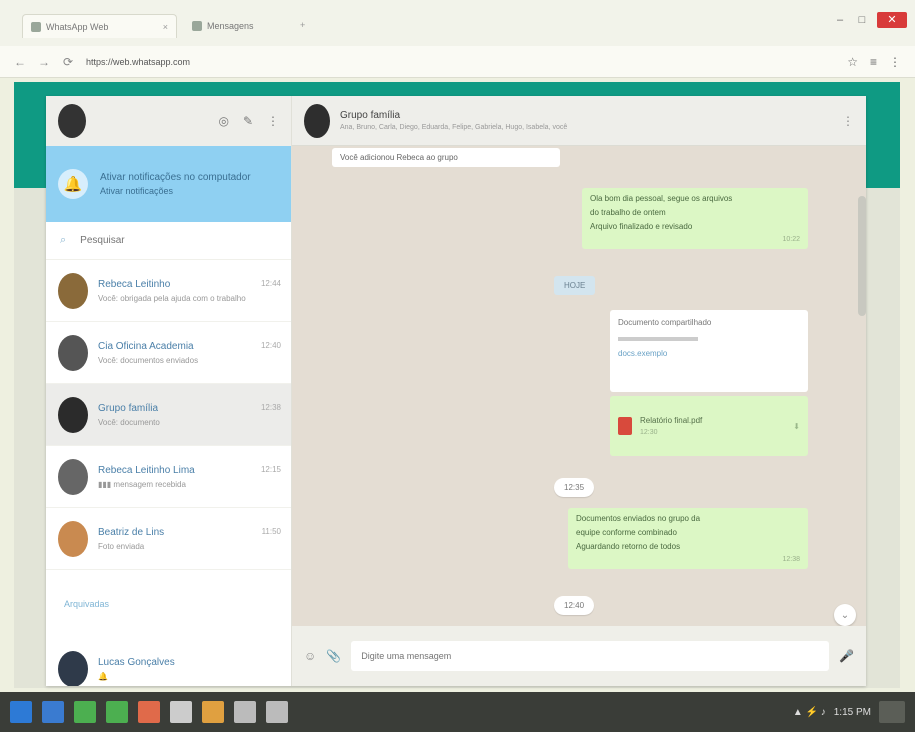 This screenshot has width=915, height=732. Describe the element at coordinates (370, 115) in the screenshot. I see `group-name: Grupo família` at that location.